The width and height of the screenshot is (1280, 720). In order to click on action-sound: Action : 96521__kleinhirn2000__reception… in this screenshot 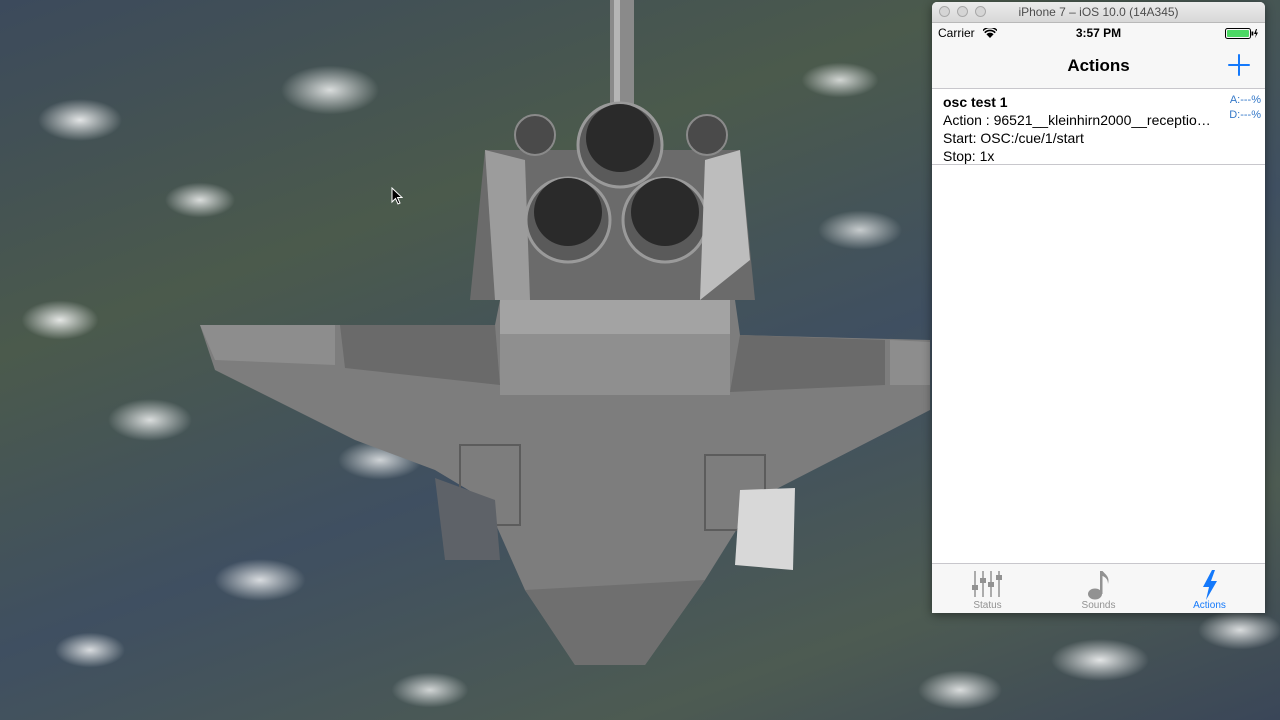, I will do `click(1078, 120)`.